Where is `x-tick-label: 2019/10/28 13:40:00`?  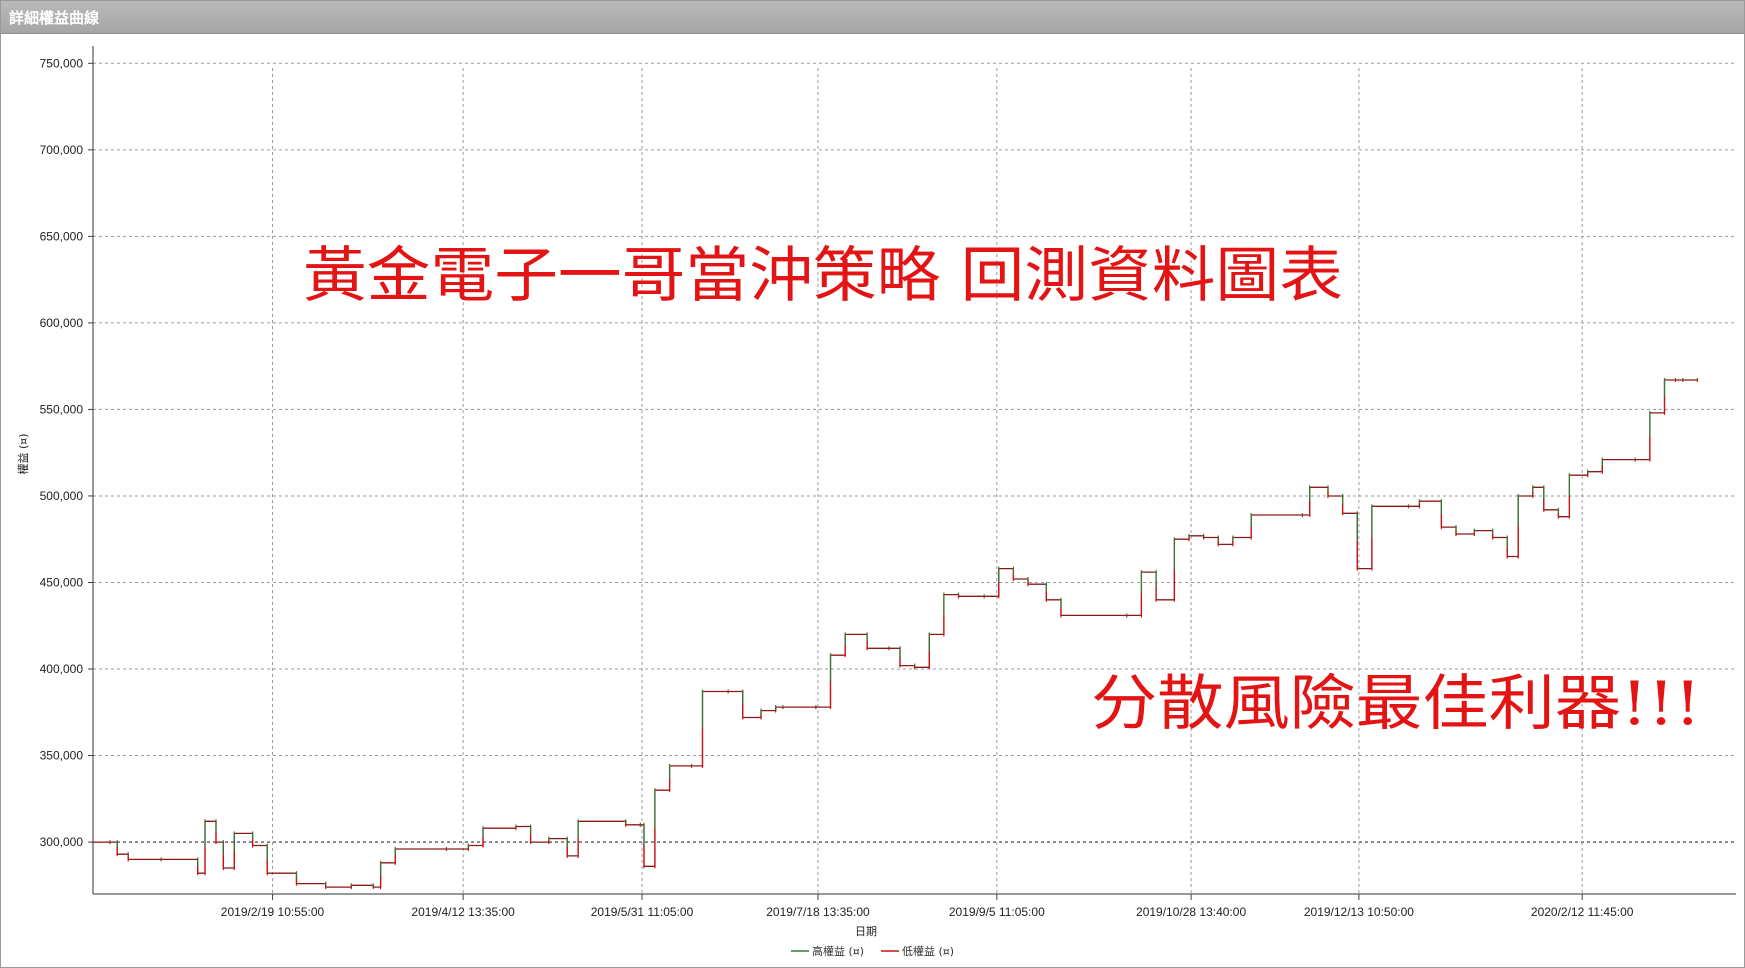 x-tick-label: 2019/10/28 13:40:00 is located at coordinates (1191, 912).